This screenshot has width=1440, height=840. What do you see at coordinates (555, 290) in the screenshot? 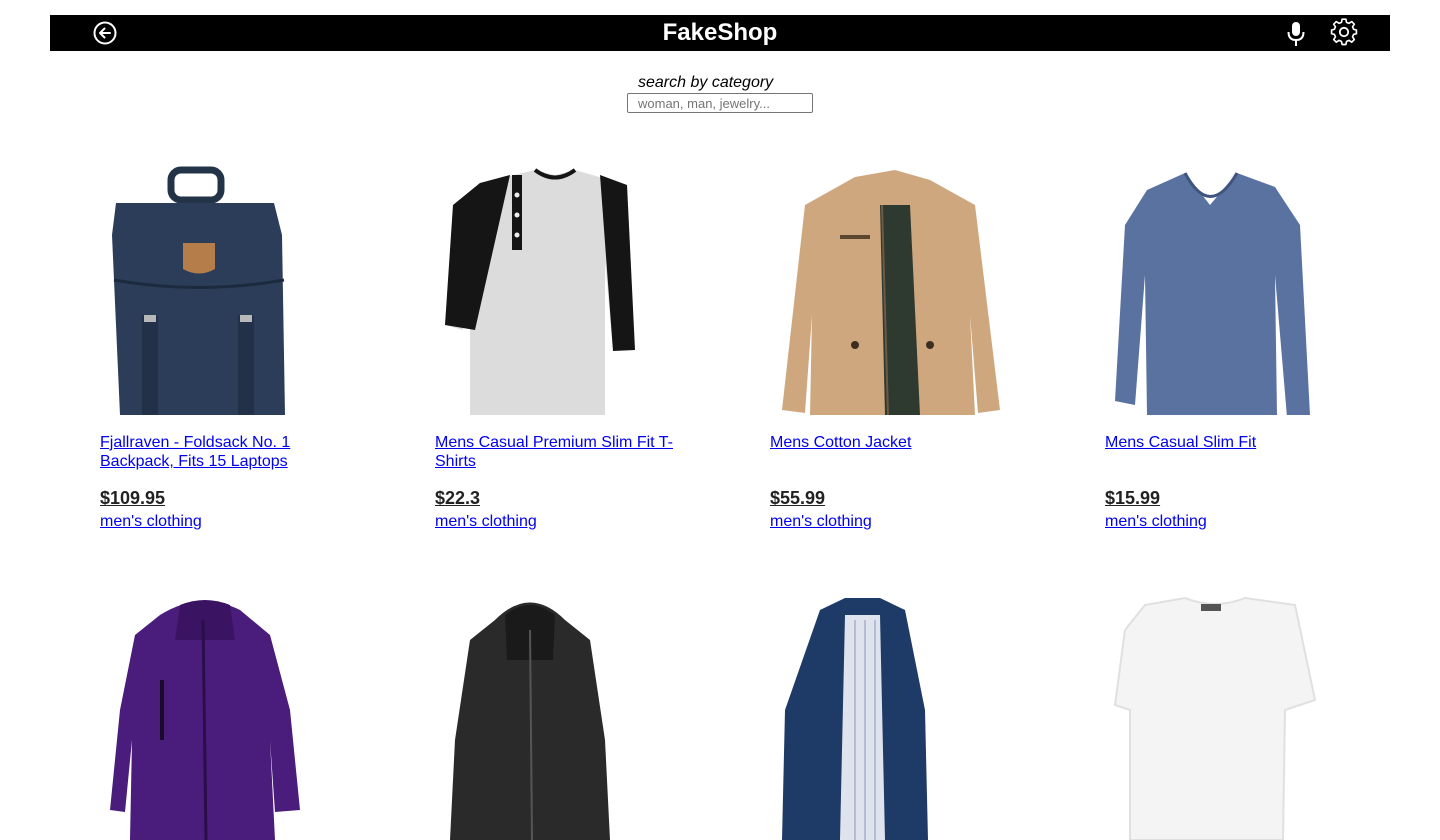
I see `product-image-raglan-tshirt` at bounding box center [555, 290].